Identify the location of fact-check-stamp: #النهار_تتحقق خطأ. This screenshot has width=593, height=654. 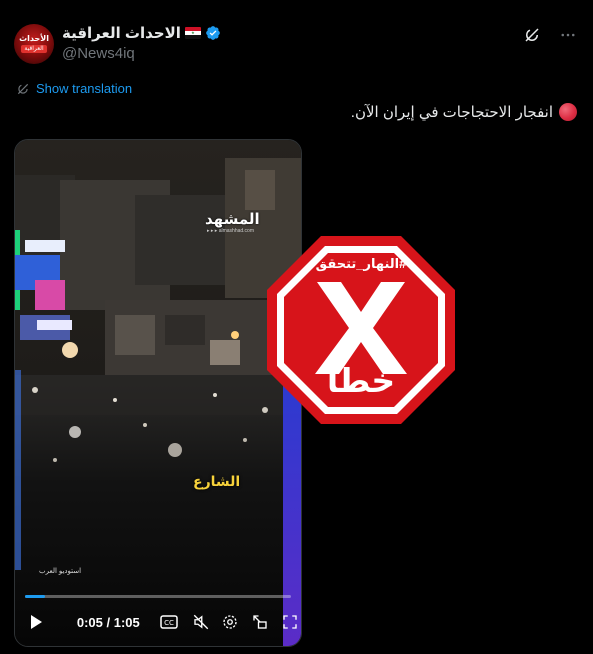
(361, 330).